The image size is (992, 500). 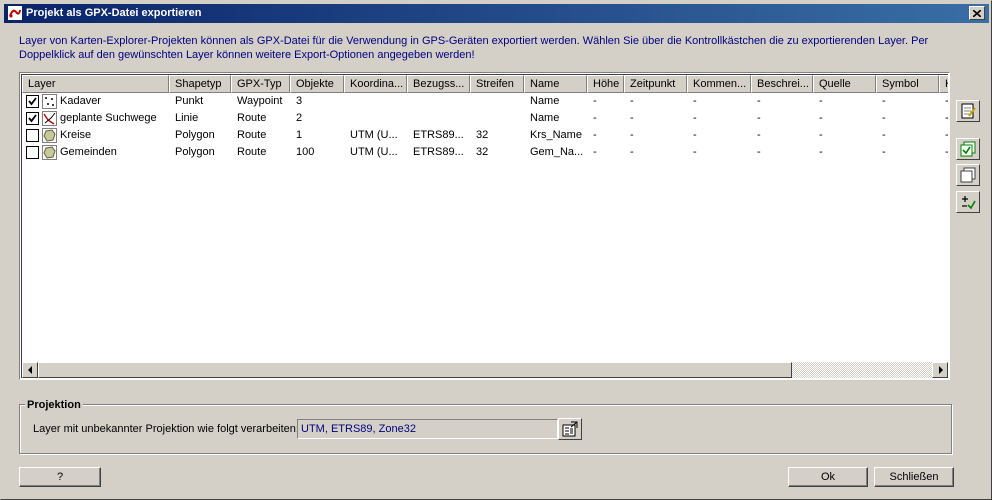 What do you see at coordinates (49, 152) in the screenshot?
I see `polygon-layer-icon` at bounding box center [49, 152].